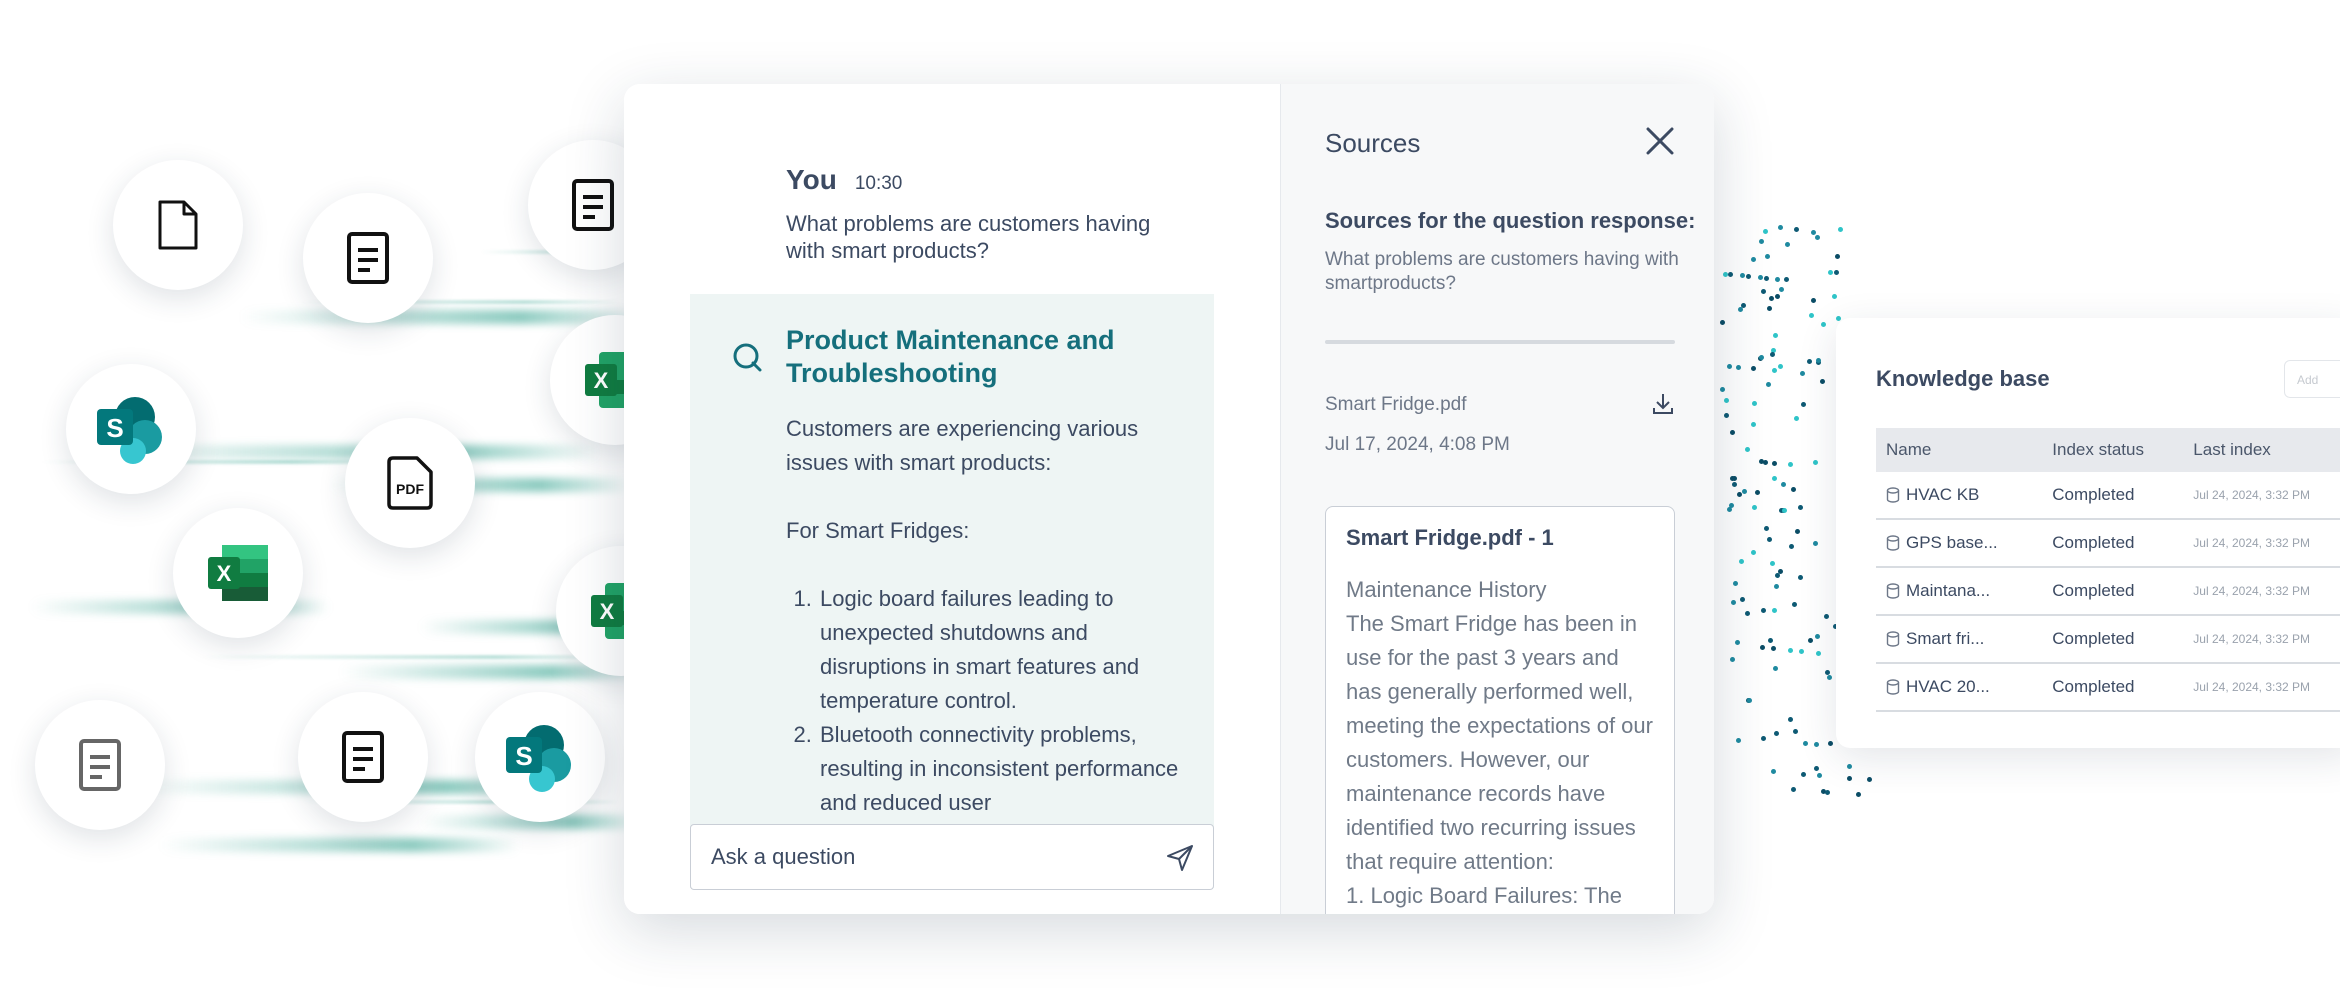 The width and height of the screenshot is (2340, 1000). Describe the element at coordinates (100, 765) in the screenshot. I see `document-icon-bubble` at that location.